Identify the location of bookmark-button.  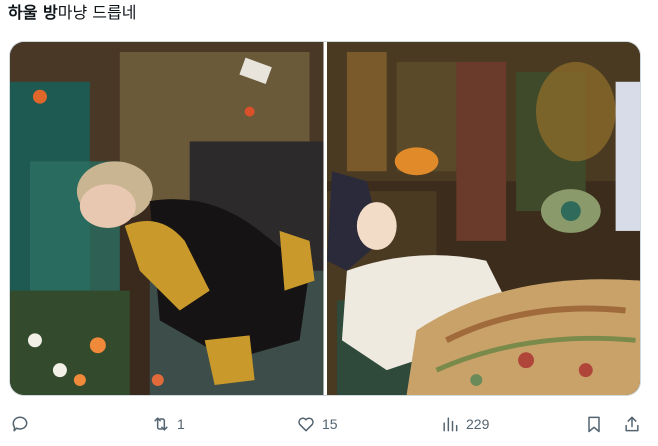
(594, 424).